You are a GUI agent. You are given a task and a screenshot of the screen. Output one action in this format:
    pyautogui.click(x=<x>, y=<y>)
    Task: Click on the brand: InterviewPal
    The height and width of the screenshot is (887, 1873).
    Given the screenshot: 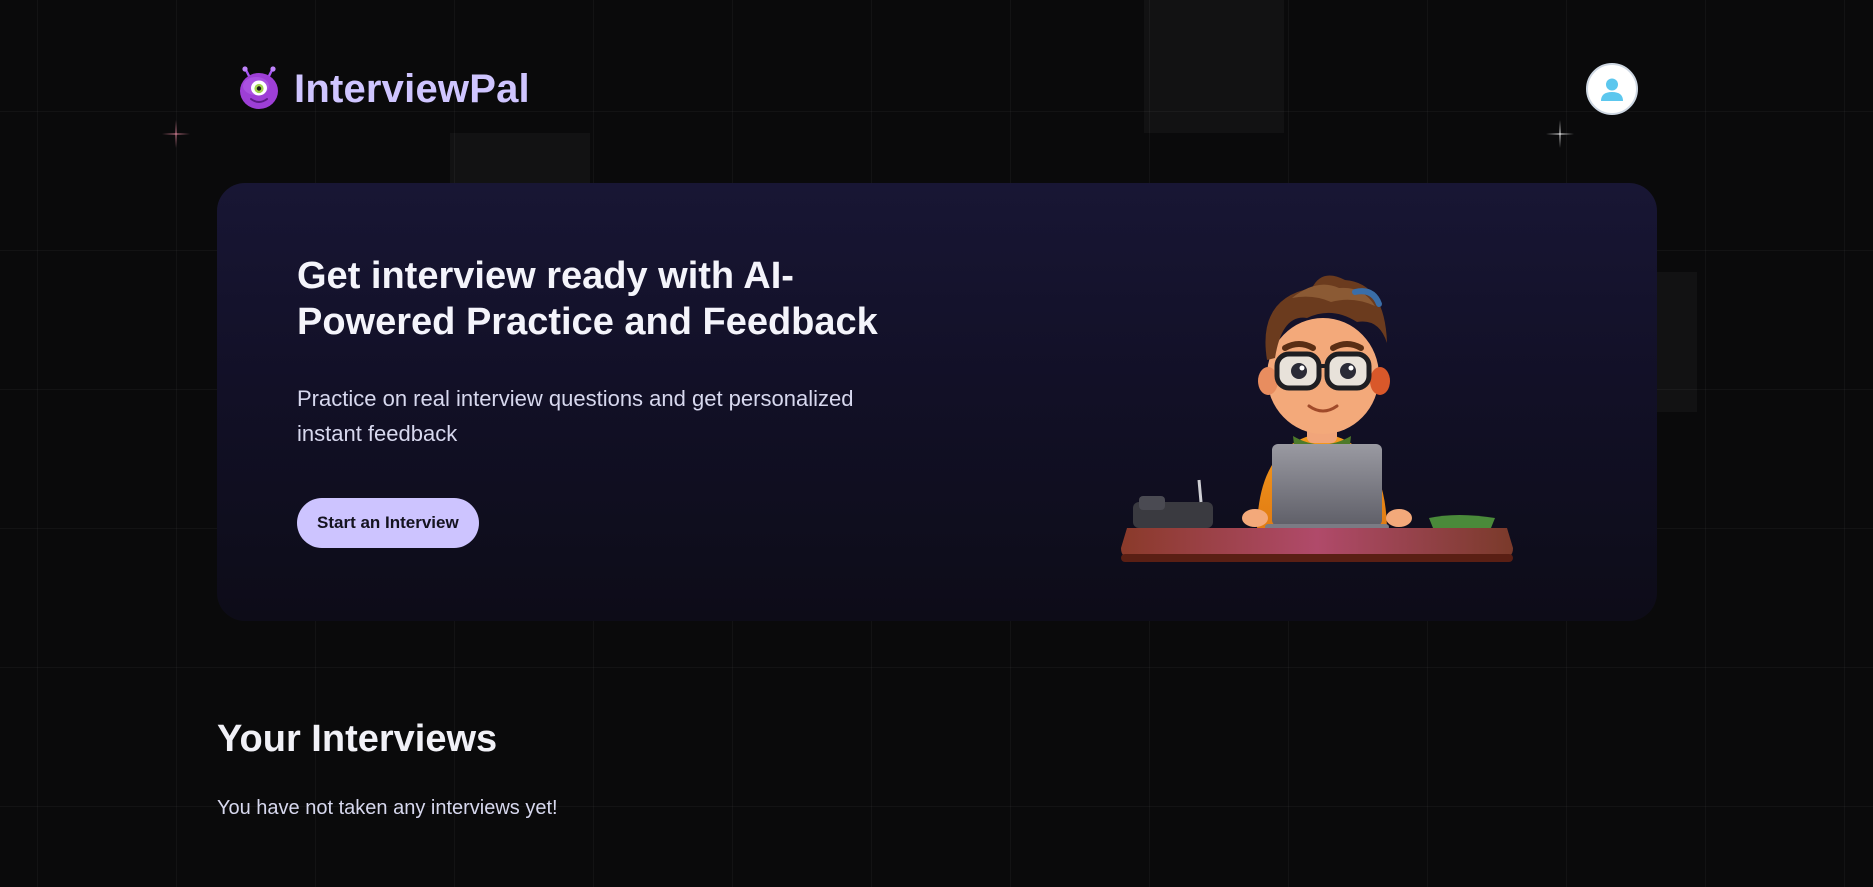 What is the action you would take?
    pyautogui.click(x=383, y=89)
    